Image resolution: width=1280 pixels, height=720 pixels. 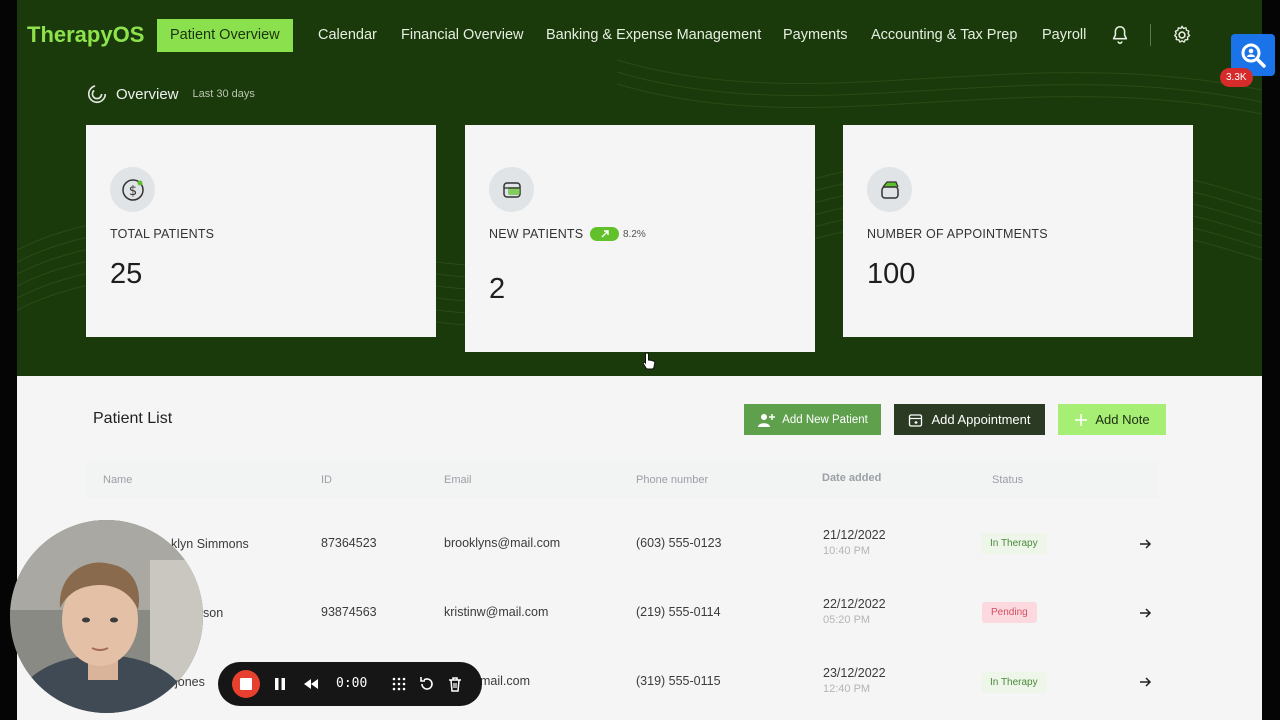 I want to click on dollar-circle-icon: $, so click(x=132, y=189).